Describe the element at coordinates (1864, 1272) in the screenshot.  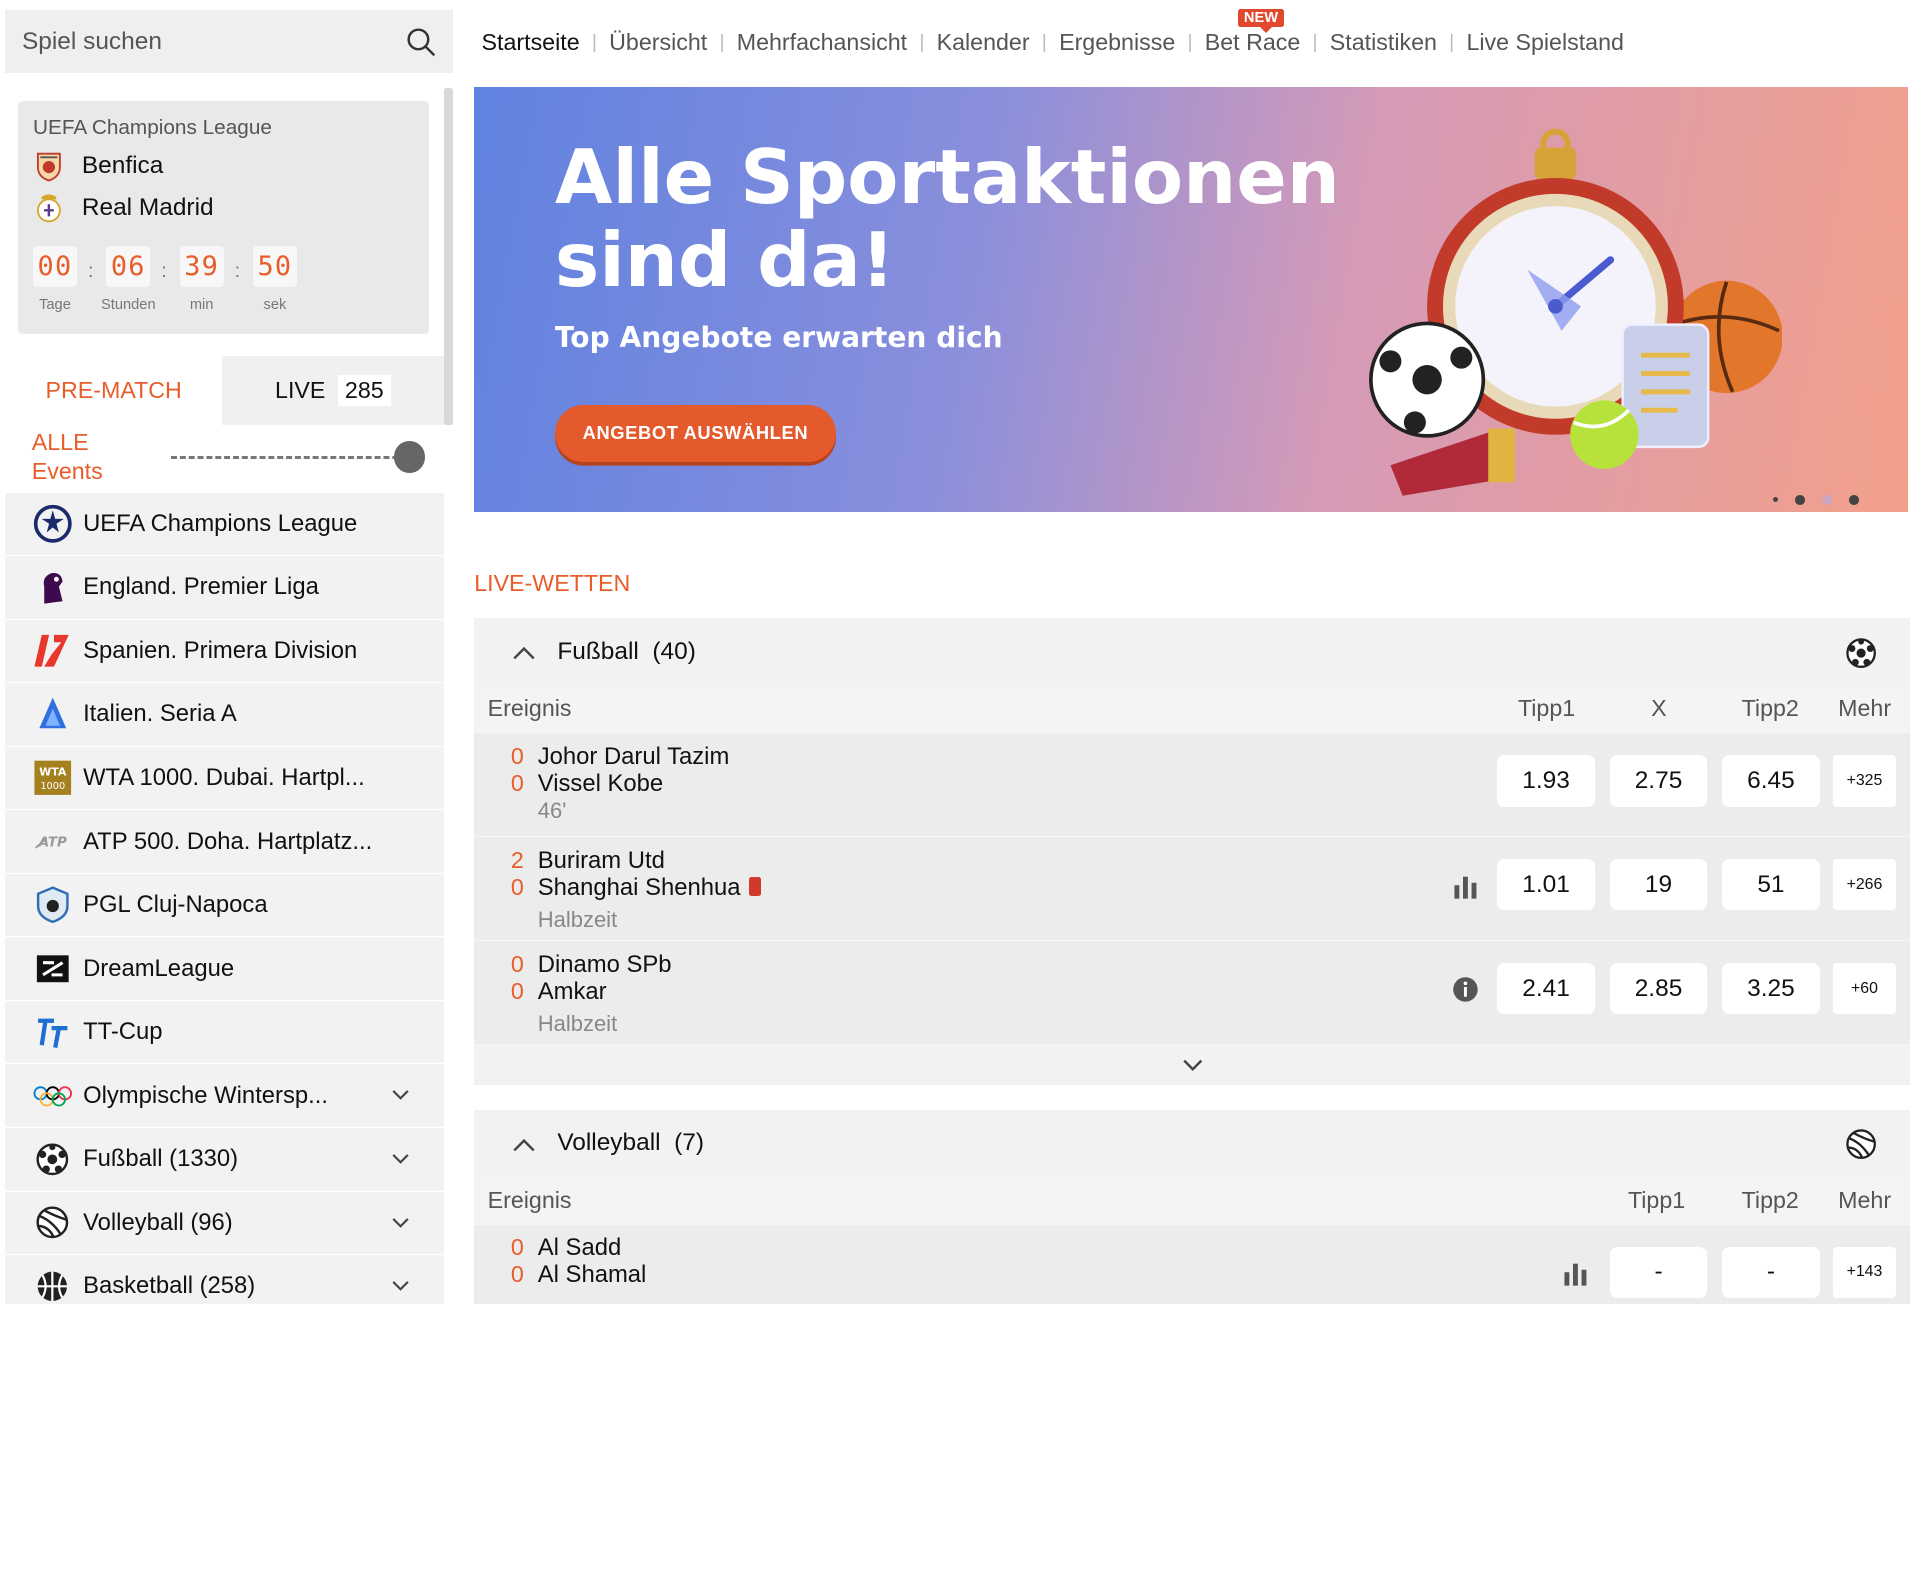
I see `more-markets-button: +143` at that location.